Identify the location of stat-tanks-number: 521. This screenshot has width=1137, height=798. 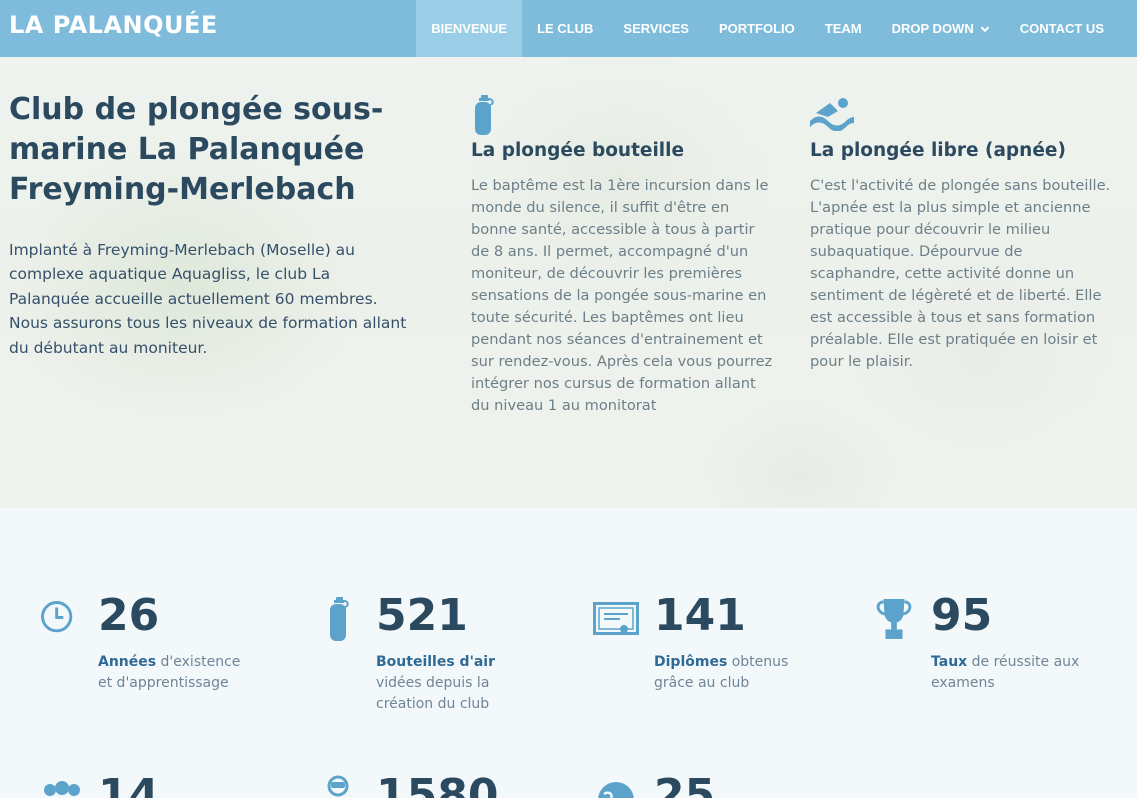
(422, 615).